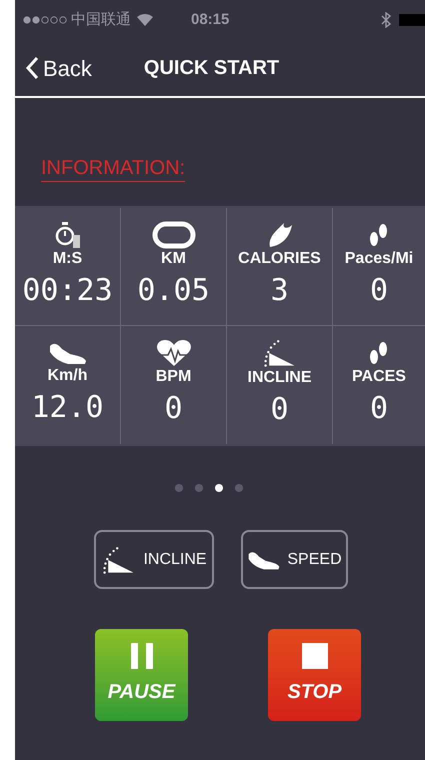 The image size is (425, 760). What do you see at coordinates (174, 234) in the screenshot?
I see `band-icon` at bounding box center [174, 234].